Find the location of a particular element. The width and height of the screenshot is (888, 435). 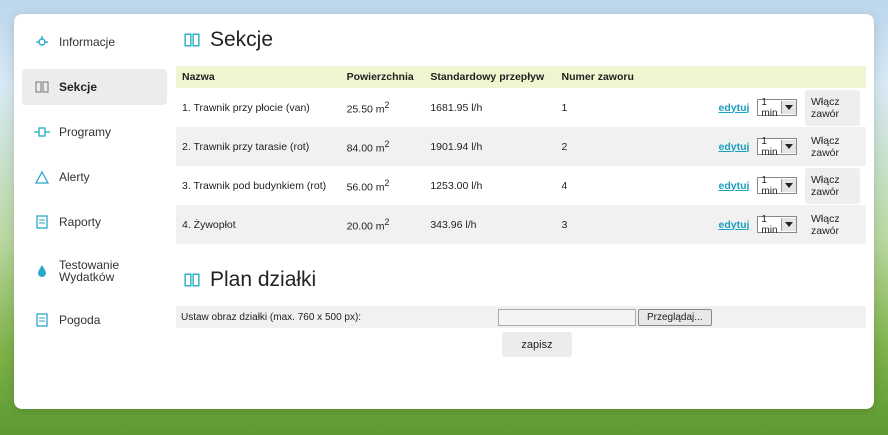

section-valve: 2 is located at coordinates (599, 146).